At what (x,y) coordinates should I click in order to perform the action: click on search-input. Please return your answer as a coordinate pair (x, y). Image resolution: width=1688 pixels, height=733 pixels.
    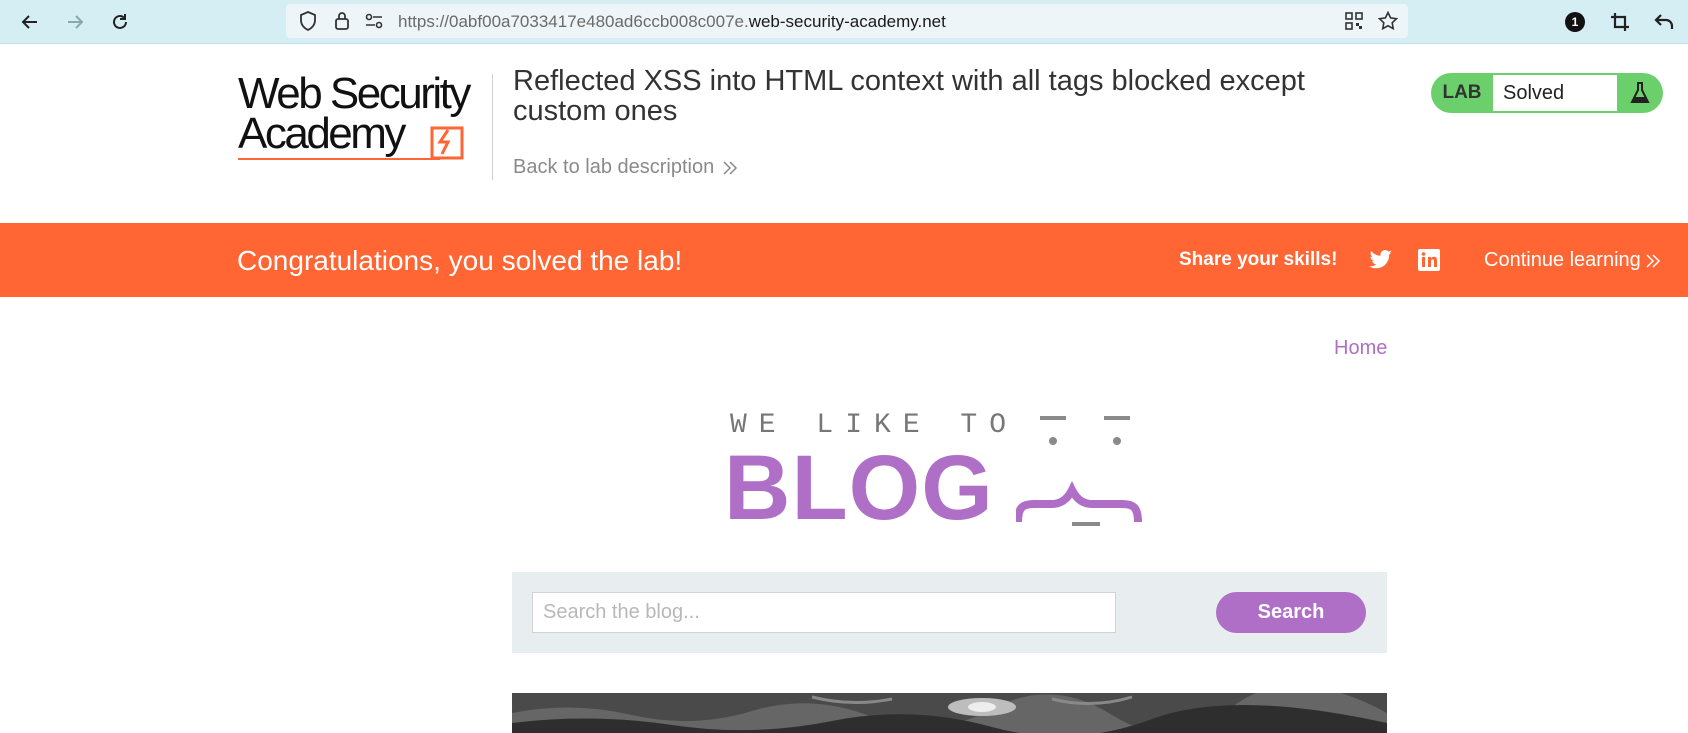
    Looking at the image, I should click on (824, 612).